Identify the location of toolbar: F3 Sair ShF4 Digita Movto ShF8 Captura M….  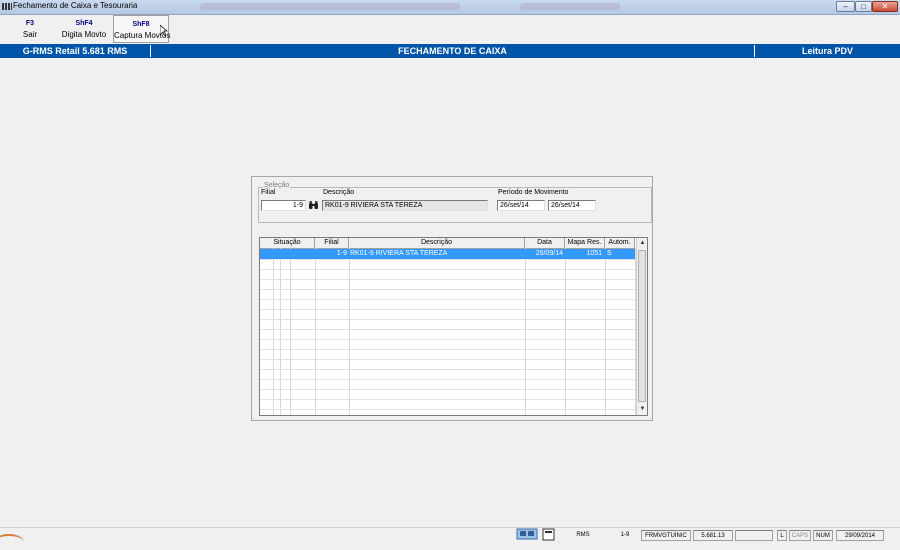
(450, 29).